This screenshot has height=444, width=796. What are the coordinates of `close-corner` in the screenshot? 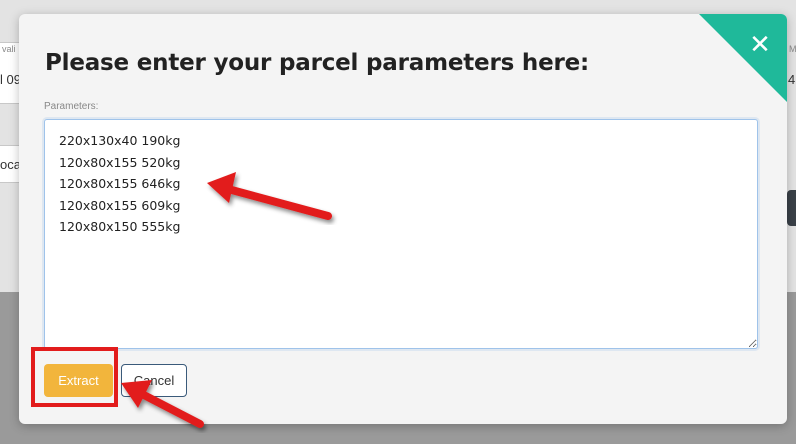 It's located at (743, 58).